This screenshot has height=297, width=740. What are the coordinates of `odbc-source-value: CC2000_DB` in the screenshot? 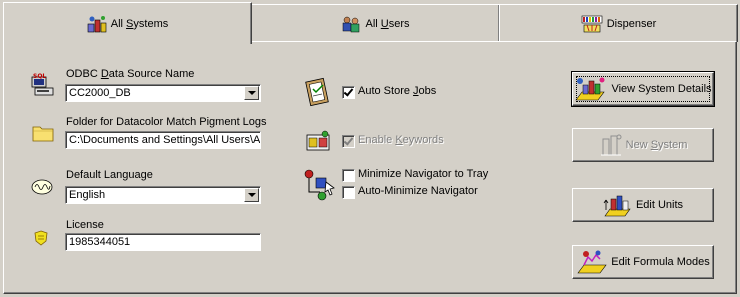 It's located at (100, 93).